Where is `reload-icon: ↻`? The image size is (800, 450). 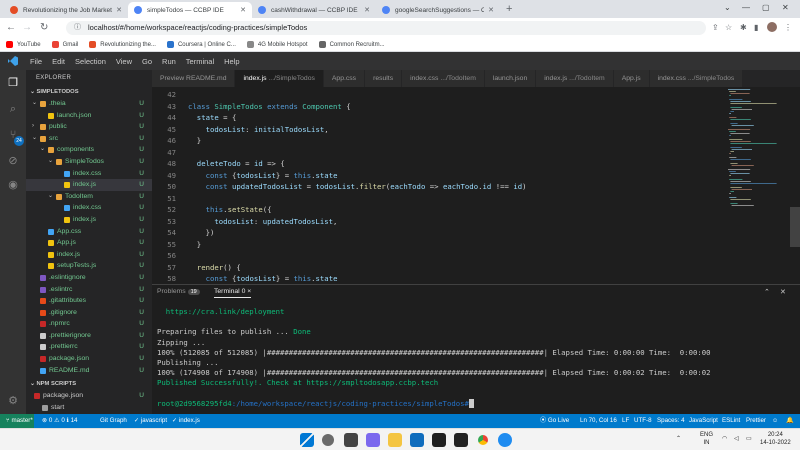
reload-icon: ↻ is located at coordinates (44, 28).